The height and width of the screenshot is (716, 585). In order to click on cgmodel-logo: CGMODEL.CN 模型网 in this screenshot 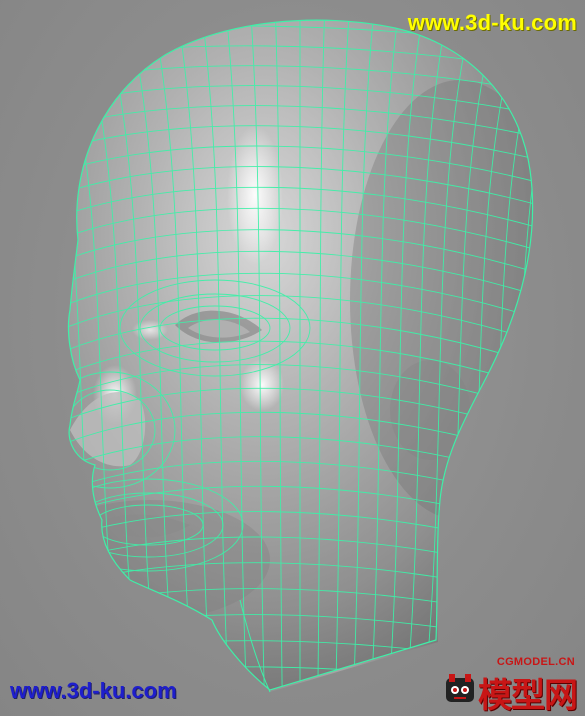, I will do `click(506, 686)`.